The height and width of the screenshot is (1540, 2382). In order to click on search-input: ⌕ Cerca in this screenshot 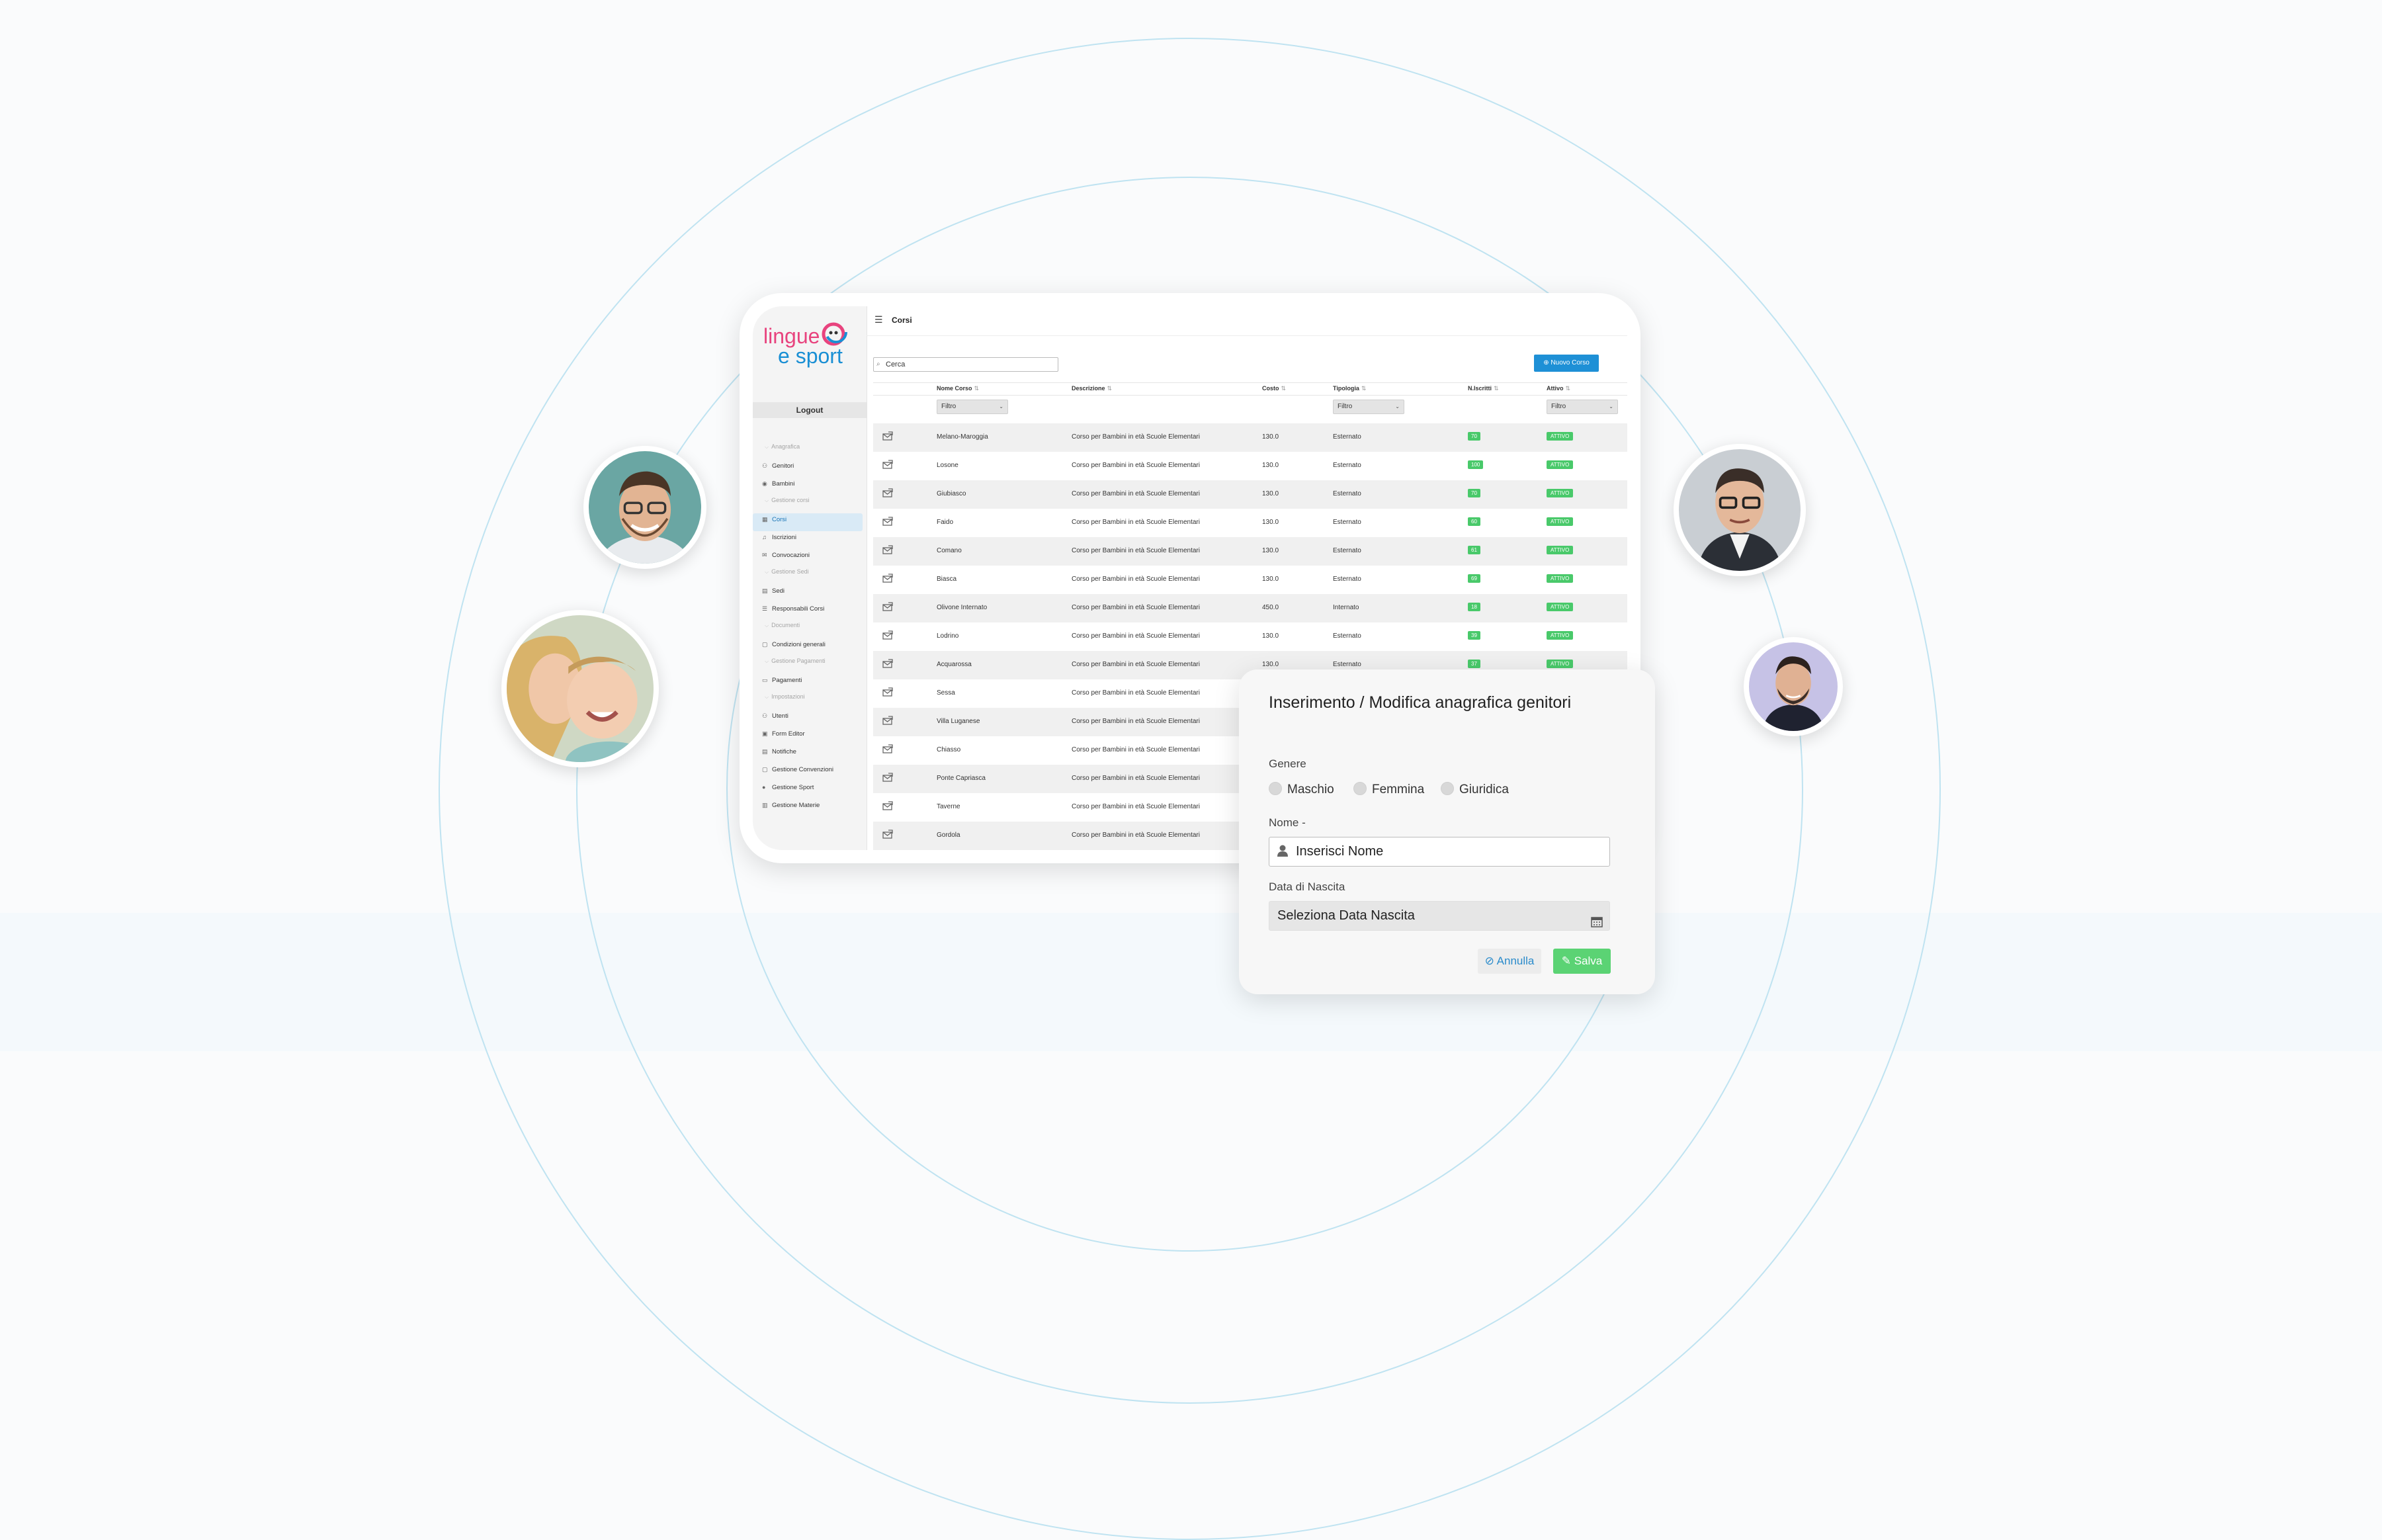, I will do `click(966, 364)`.